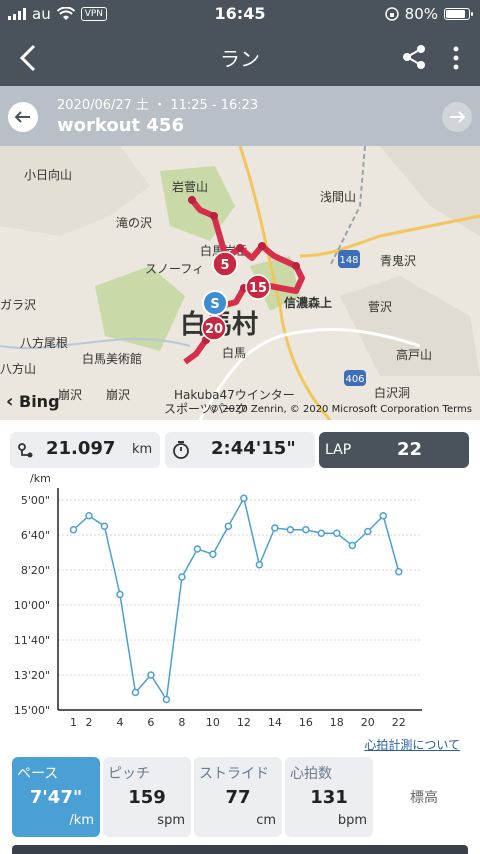 This screenshot has width=480, height=854. Describe the element at coordinates (35, 535) in the screenshot. I see `y-tick-label: 6'40"` at that location.